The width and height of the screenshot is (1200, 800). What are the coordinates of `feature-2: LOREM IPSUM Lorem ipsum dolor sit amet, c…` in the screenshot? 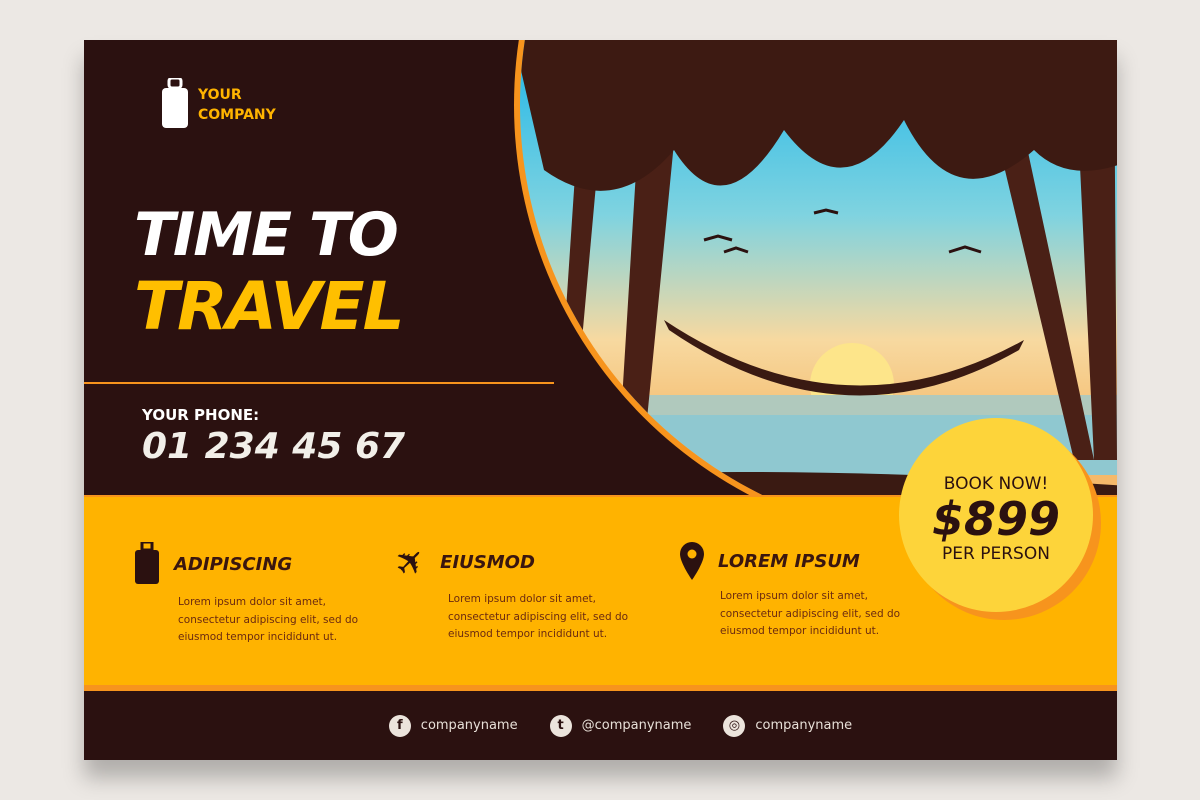 It's located at (790, 591).